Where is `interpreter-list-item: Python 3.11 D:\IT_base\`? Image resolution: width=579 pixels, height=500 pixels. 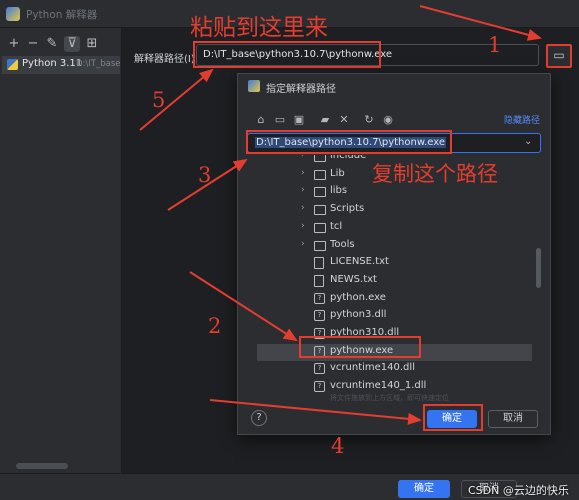
interpreter-list-item: Python 3.11 D:\IT_base\ is located at coordinates (61, 65).